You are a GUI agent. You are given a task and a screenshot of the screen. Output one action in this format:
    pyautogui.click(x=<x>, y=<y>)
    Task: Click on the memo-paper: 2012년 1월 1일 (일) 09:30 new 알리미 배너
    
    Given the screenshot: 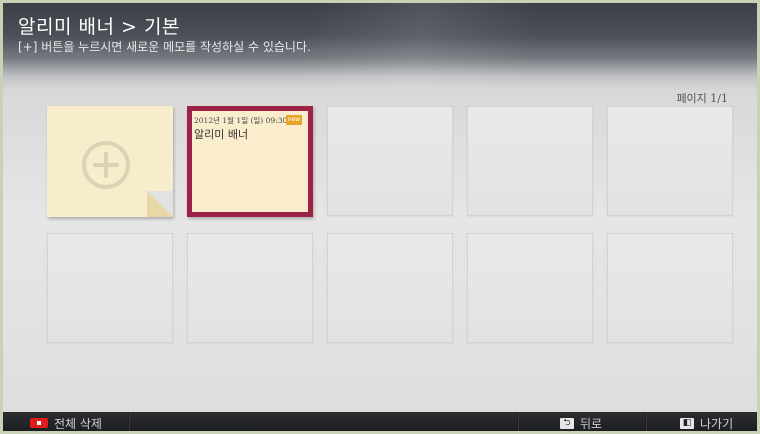 What is the action you would take?
    pyautogui.click(x=250, y=161)
    